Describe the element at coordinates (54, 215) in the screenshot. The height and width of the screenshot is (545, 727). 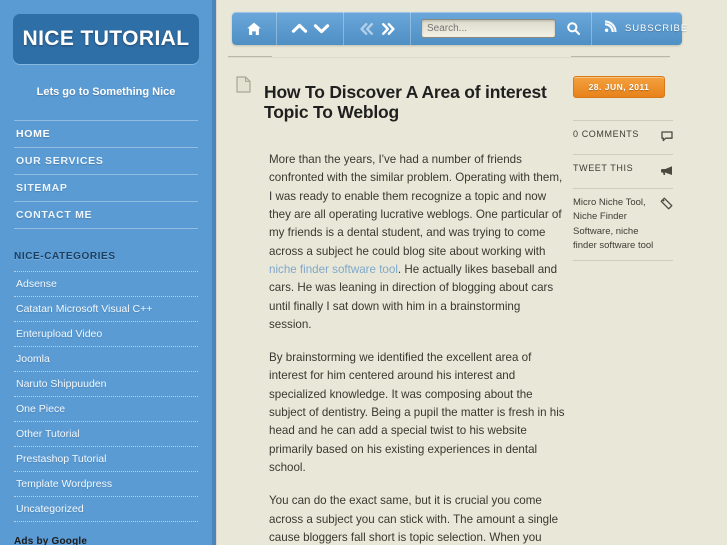
I see `sidebar-item-label: CONTACT ME` at that location.